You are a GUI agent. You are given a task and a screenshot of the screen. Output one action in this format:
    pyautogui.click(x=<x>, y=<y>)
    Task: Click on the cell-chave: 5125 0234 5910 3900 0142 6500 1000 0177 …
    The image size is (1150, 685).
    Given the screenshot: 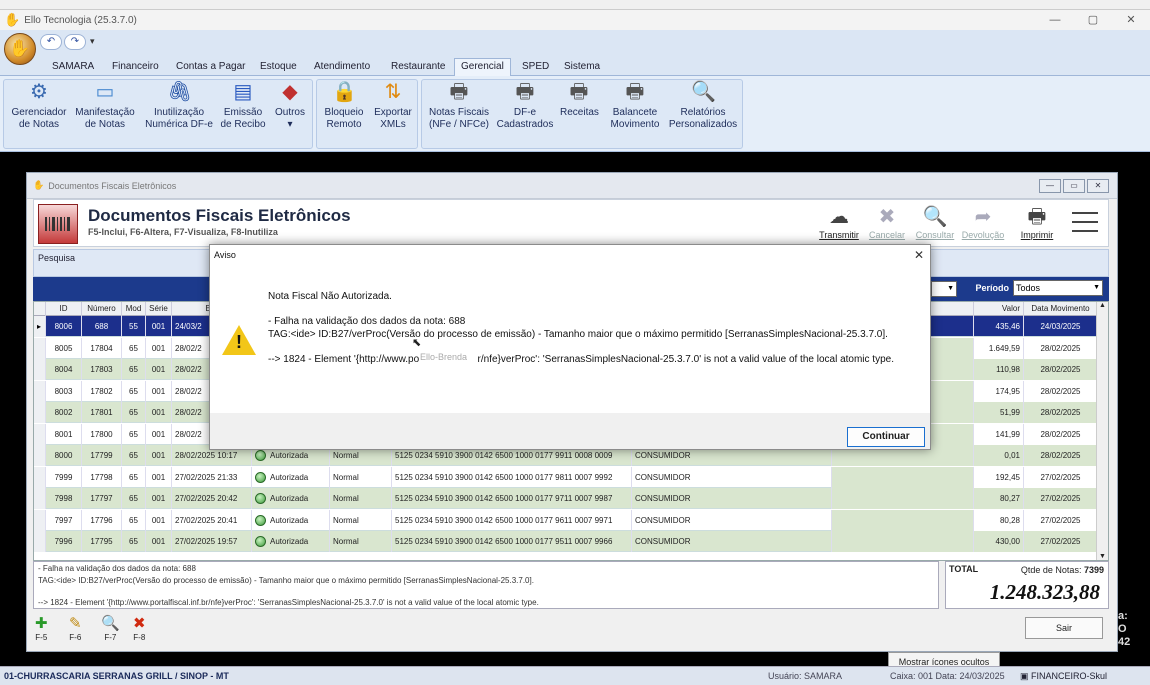 What is the action you would take?
    pyautogui.click(x=512, y=498)
    